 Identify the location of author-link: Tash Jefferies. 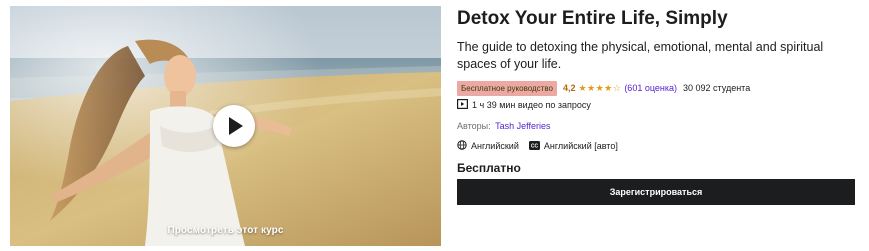
(522, 126).